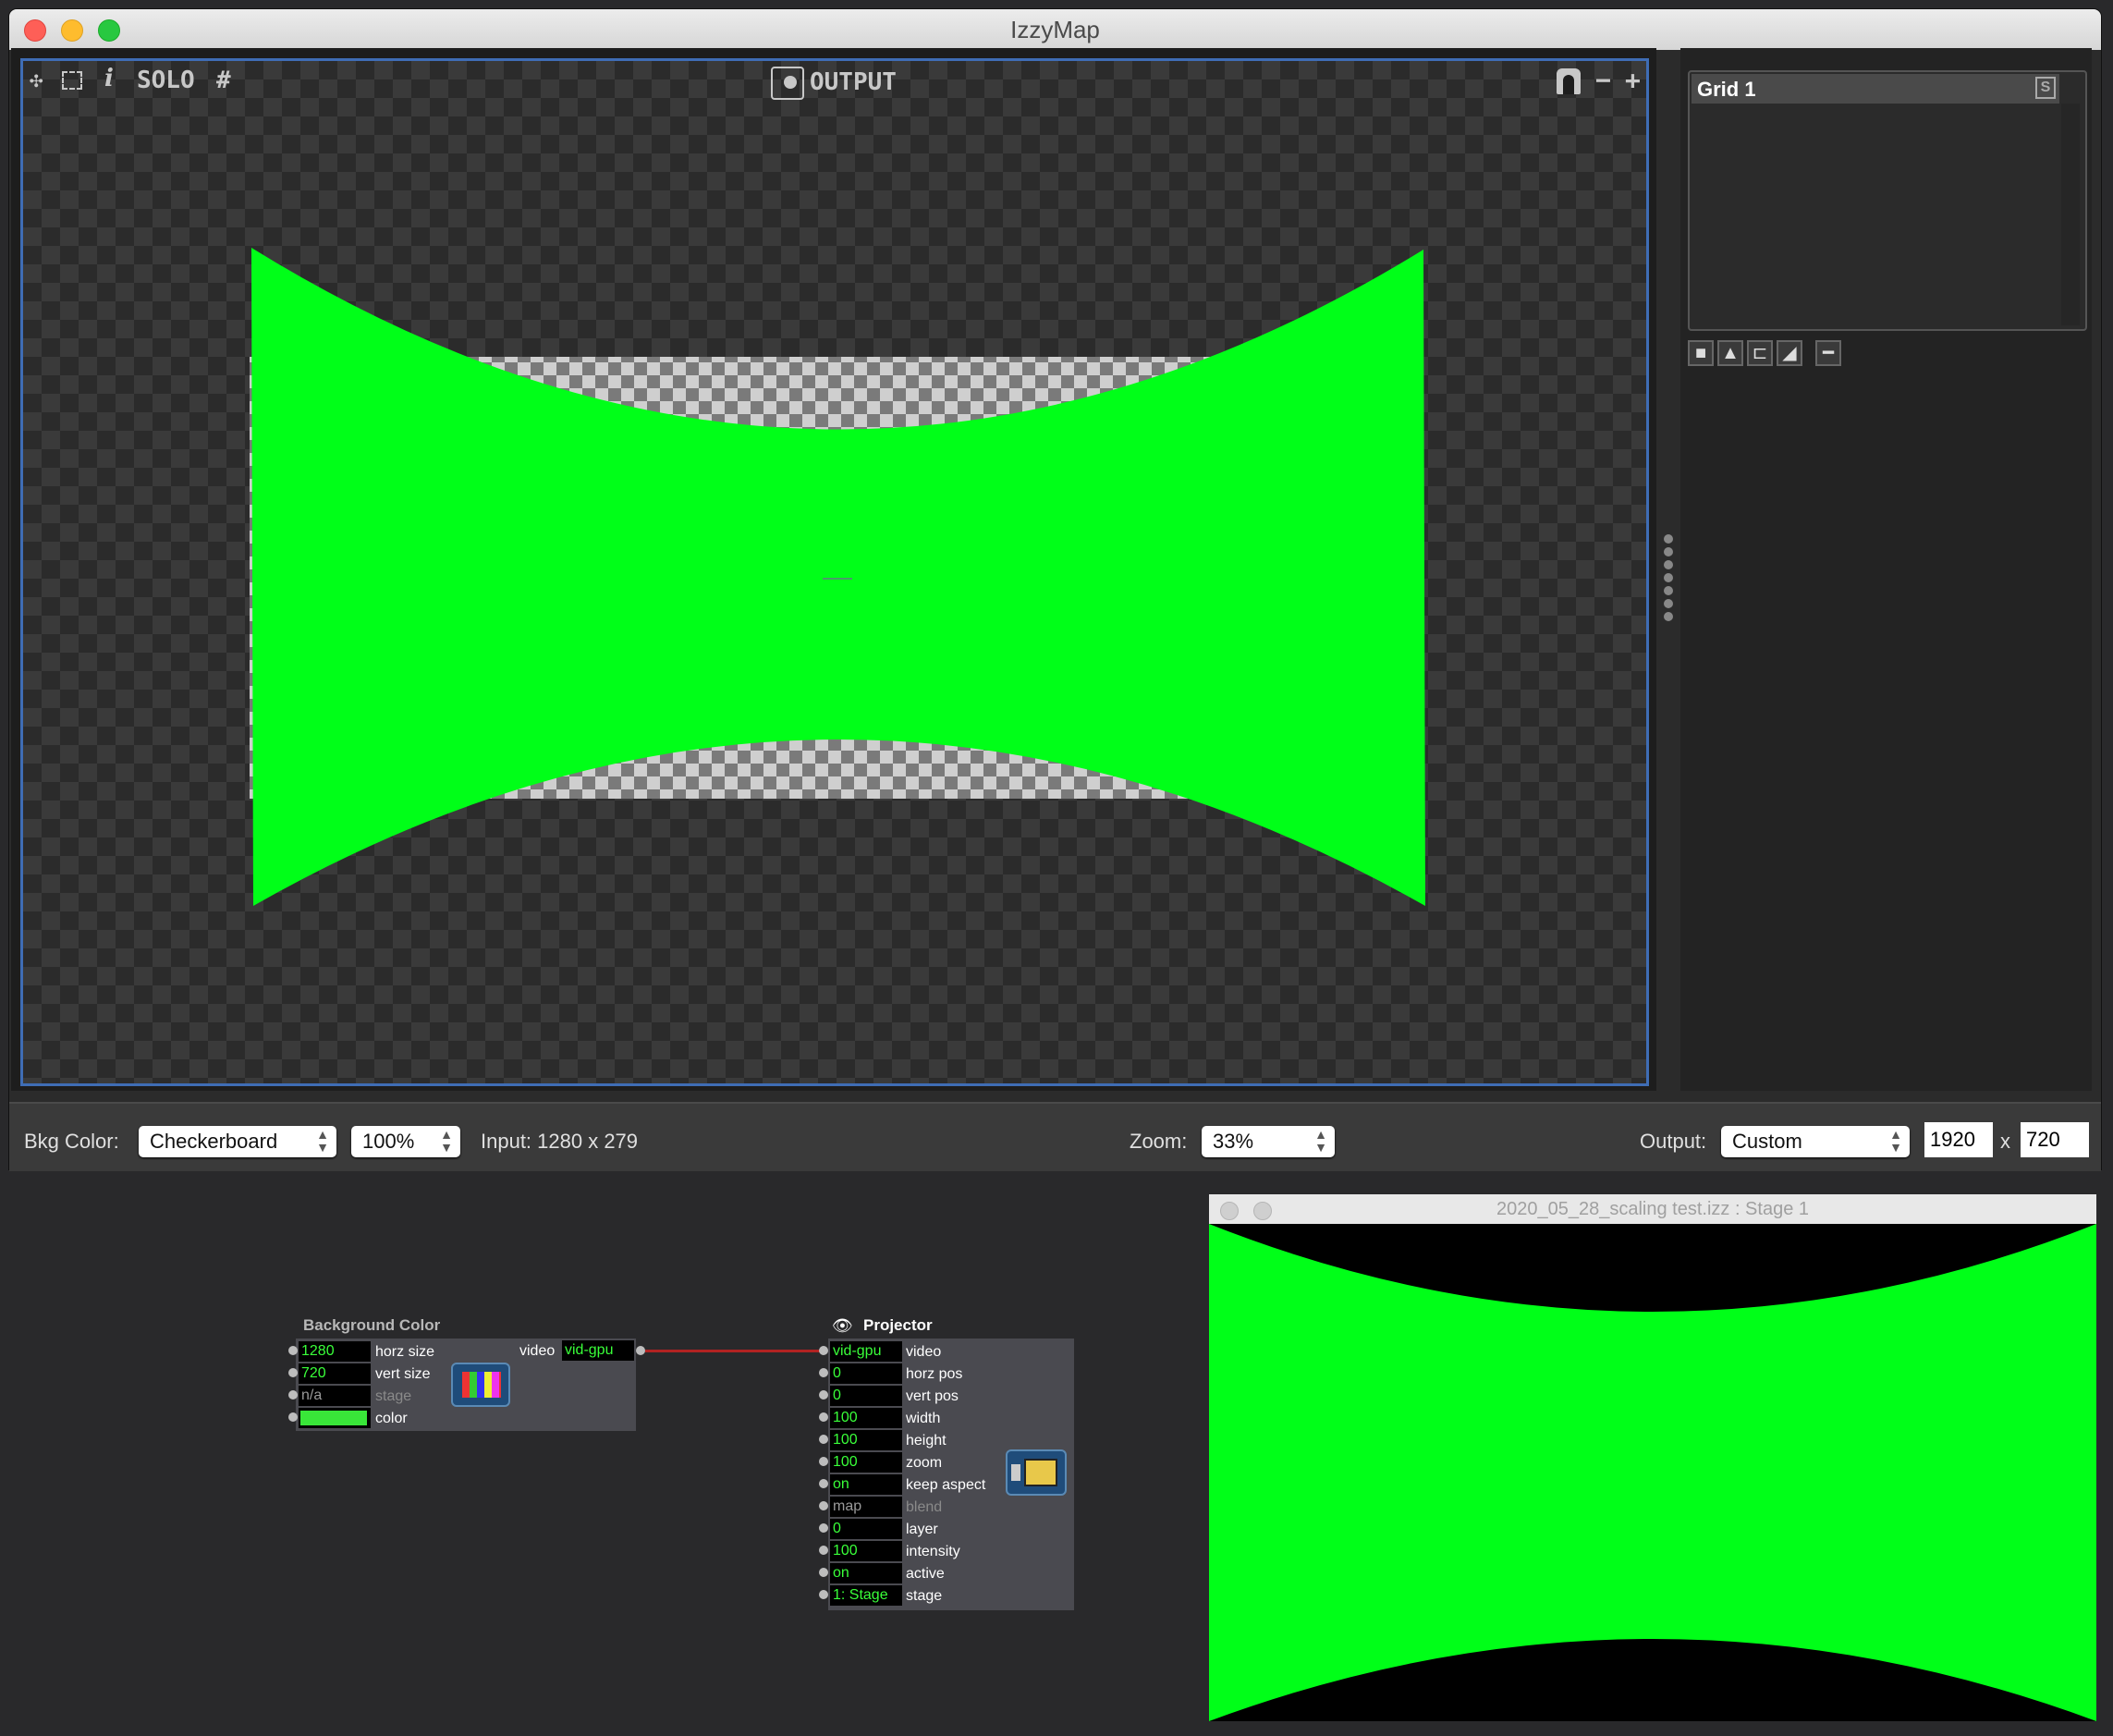 Image resolution: width=2113 pixels, height=1736 pixels. What do you see at coordinates (537, 1351) in the screenshot?
I see `output-label: video` at bounding box center [537, 1351].